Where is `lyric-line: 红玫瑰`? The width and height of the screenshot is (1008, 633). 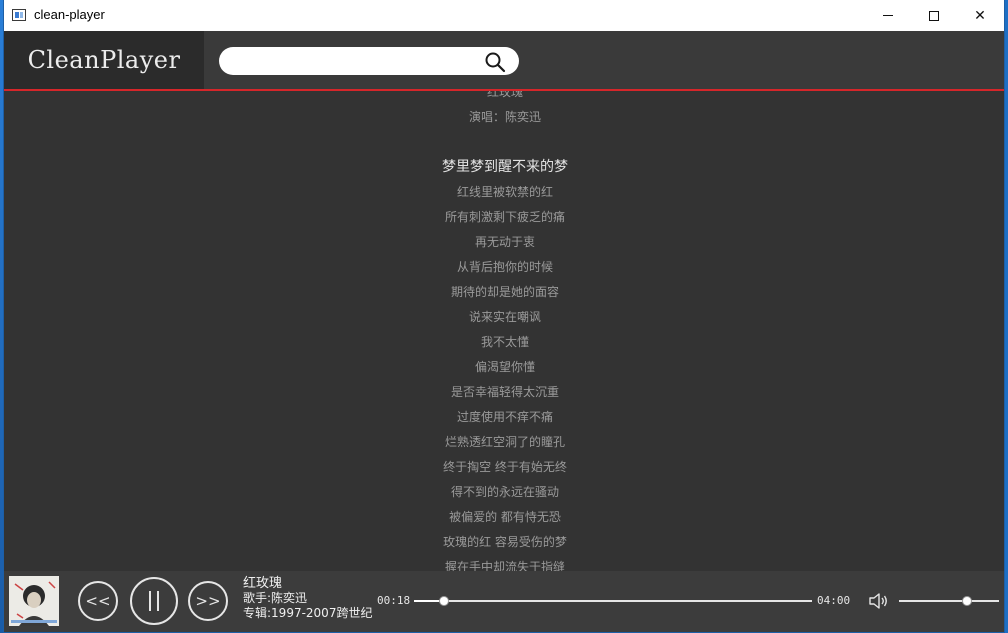 lyric-line: 红玫瑰 is located at coordinates (504, 95).